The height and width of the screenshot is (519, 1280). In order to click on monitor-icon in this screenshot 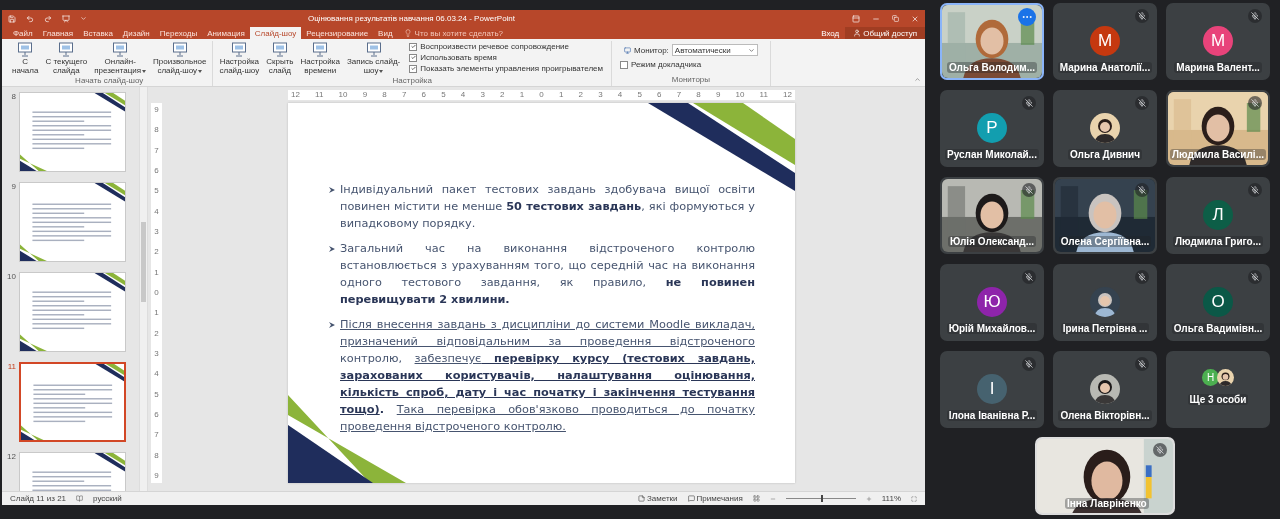, I will do `click(627, 50)`.